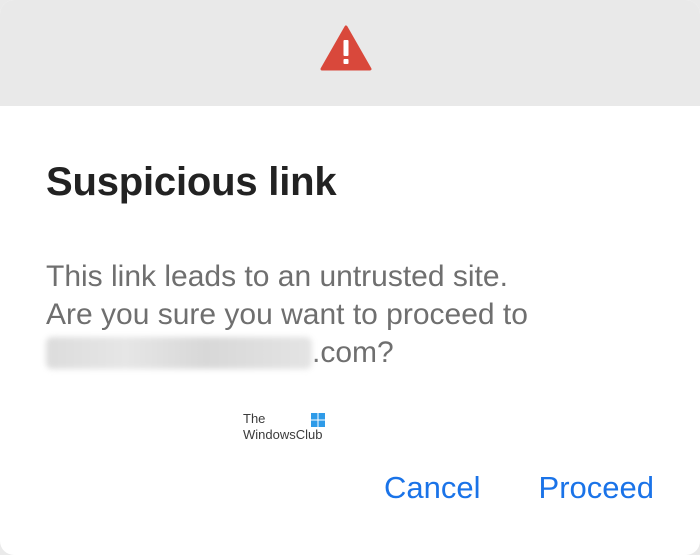 Image resolution: width=700 pixels, height=555 pixels. Describe the element at coordinates (318, 420) in the screenshot. I see `windows-logo-icon` at that location.